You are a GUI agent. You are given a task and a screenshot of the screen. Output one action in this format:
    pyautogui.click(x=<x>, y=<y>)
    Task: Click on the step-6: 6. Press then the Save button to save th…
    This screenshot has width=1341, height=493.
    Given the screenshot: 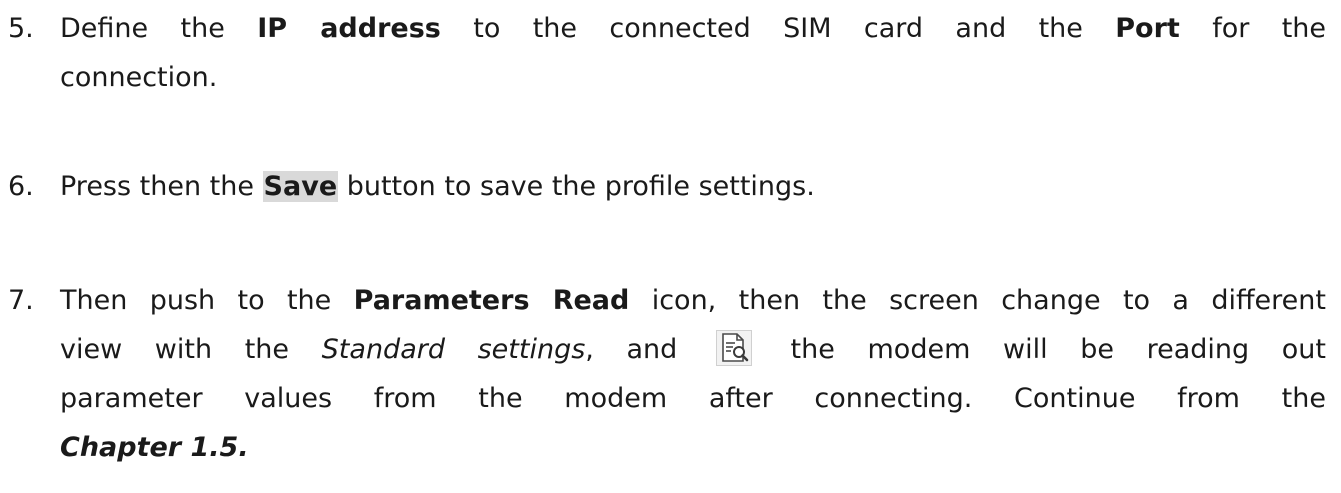 What is the action you would take?
    pyautogui.click(x=667, y=186)
    